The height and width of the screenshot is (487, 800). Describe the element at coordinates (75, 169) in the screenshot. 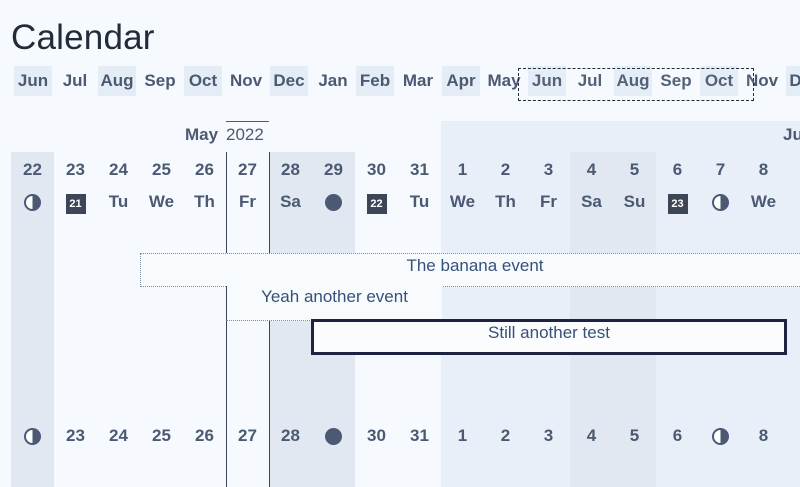

I see `day-number: 23` at that location.